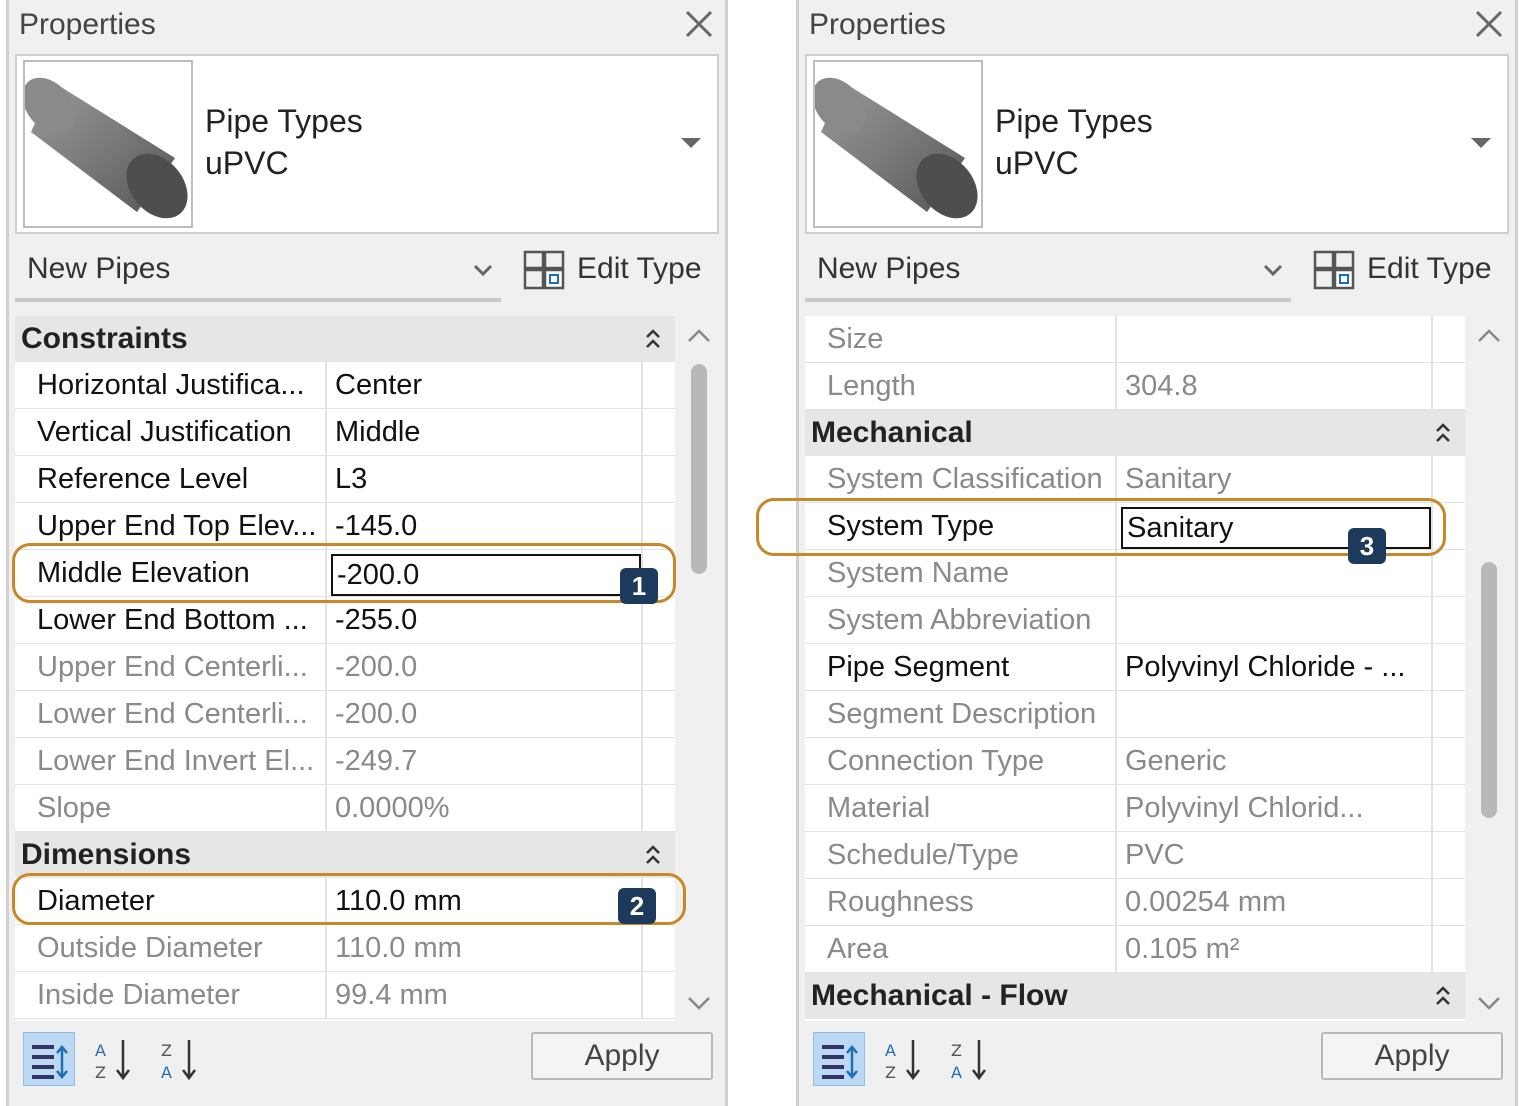 The height and width of the screenshot is (1106, 1520). I want to click on property-name: Inside Diameter, so click(171, 995).